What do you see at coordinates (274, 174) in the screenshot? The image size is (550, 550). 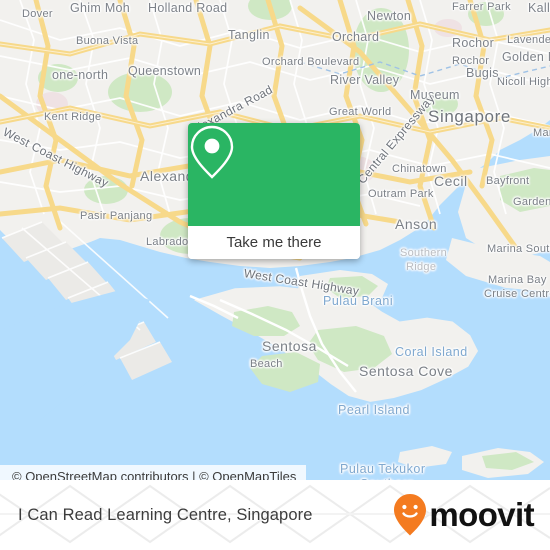 I see `place-popup-header` at bounding box center [274, 174].